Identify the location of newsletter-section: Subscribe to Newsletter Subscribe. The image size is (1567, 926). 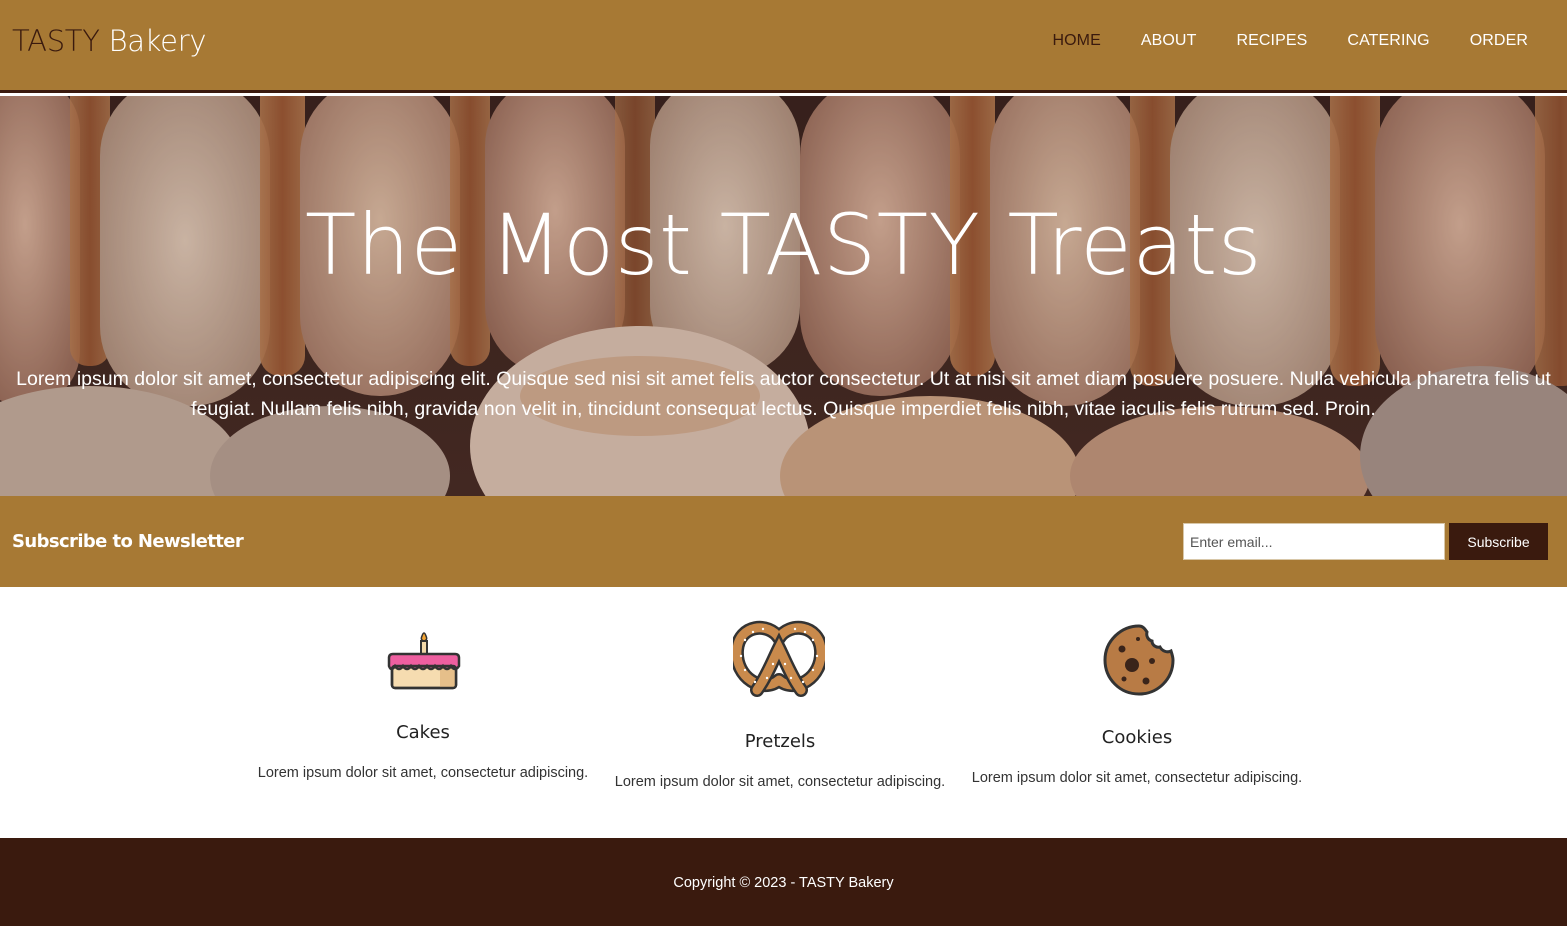
(783, 541).